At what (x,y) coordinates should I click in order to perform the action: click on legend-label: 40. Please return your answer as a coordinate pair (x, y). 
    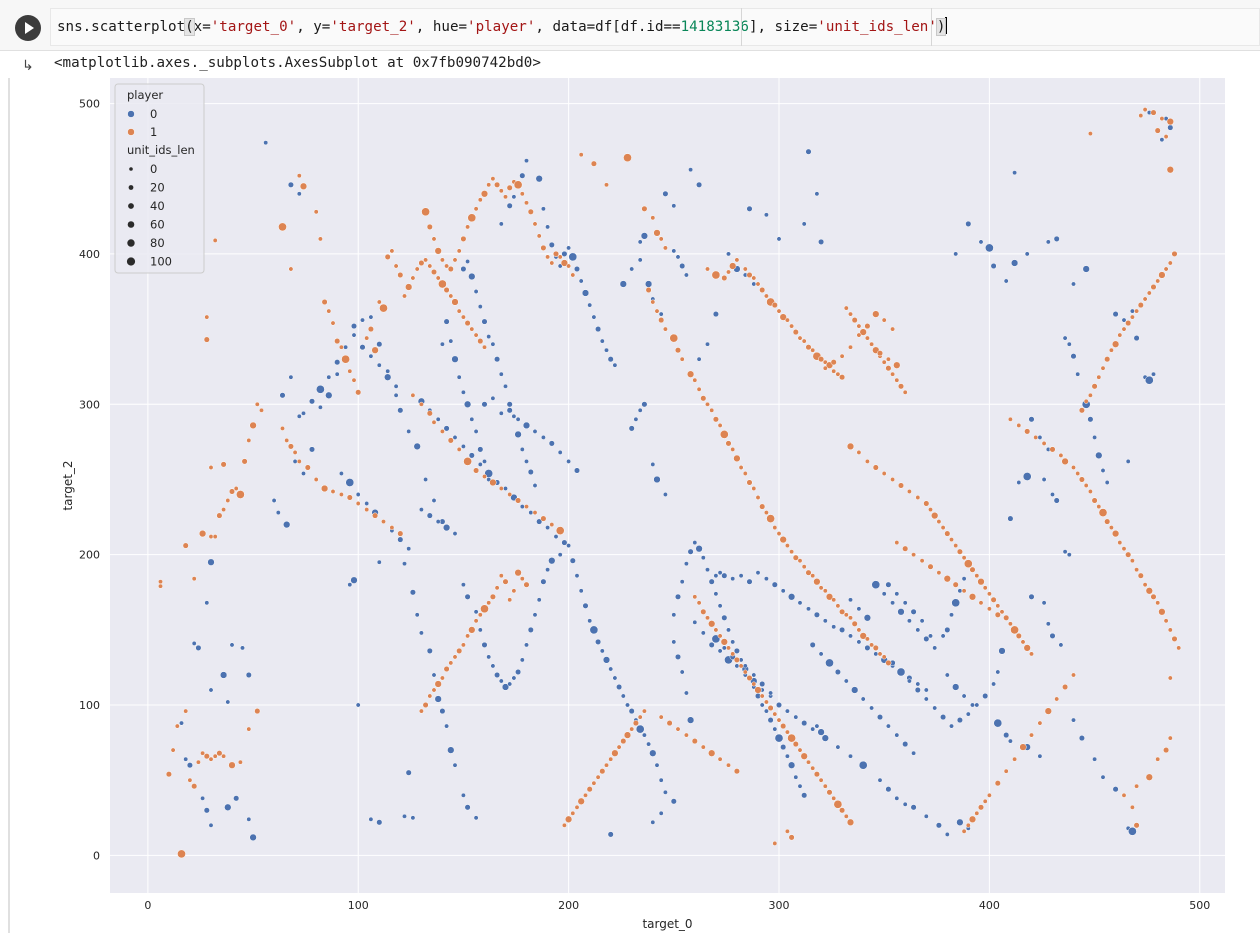
    Looking at the image, I should click on (157, 206).